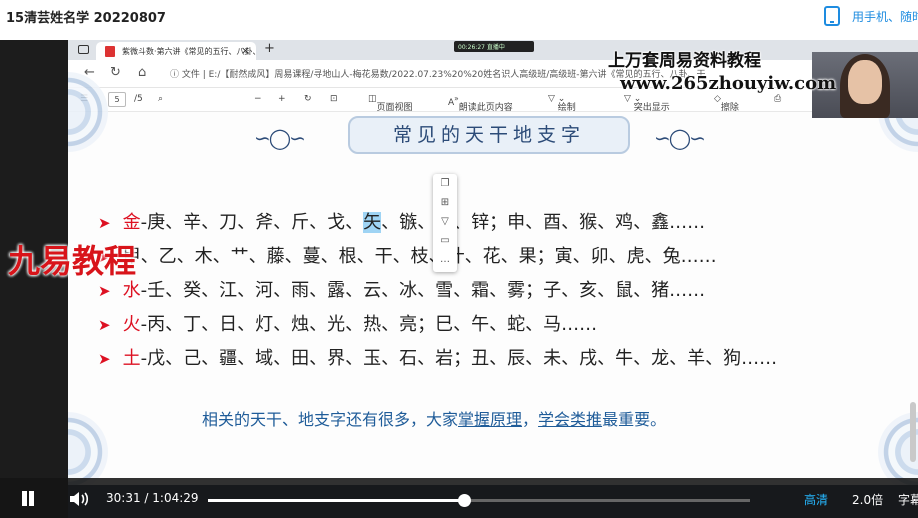 Image resolution: width=918 pixels, height=518 pixels. Describe the element at coordinates (489, 135) in the screenshot. I see `page-heading: 常见的天干地支字` at that location.